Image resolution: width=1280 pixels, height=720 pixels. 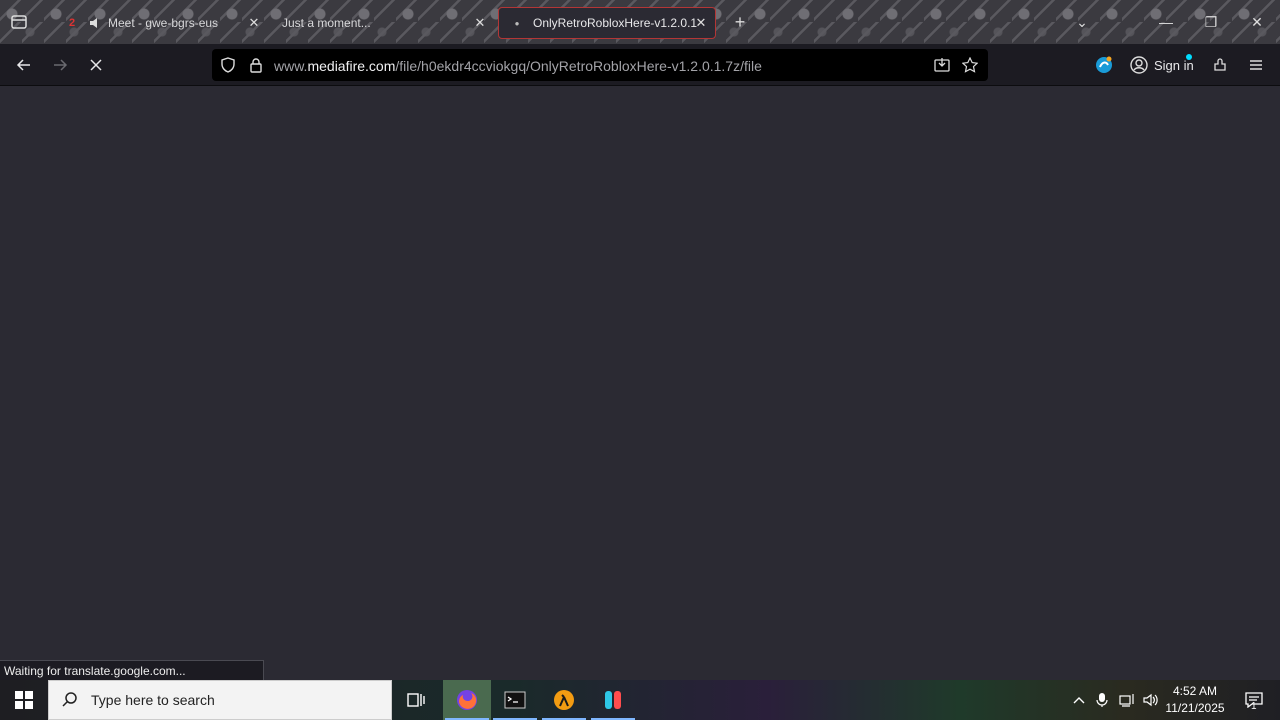 What do you see at coordinates (228, 65) in the screenshot?
I see `shield-icon` at bounding box center [228, 65].